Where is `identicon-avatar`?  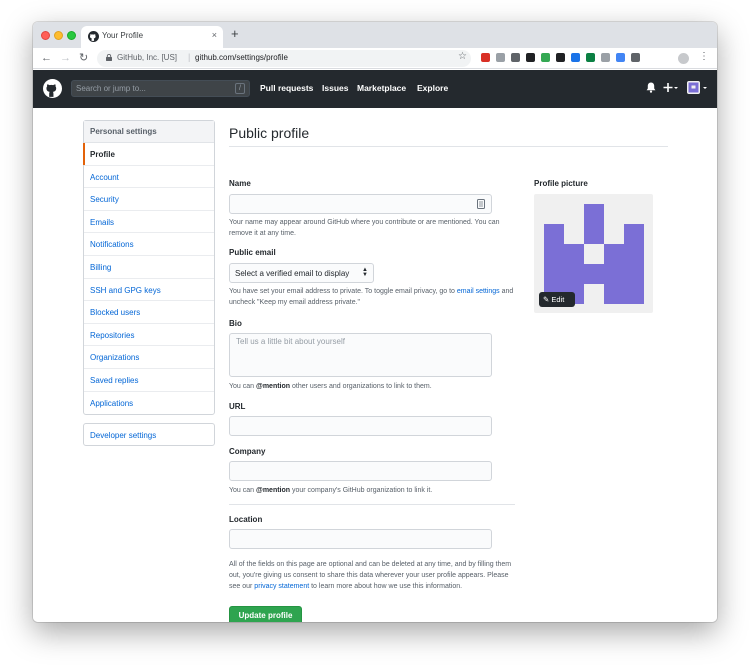
identicon-avatar is located at coordinates (594, 254).